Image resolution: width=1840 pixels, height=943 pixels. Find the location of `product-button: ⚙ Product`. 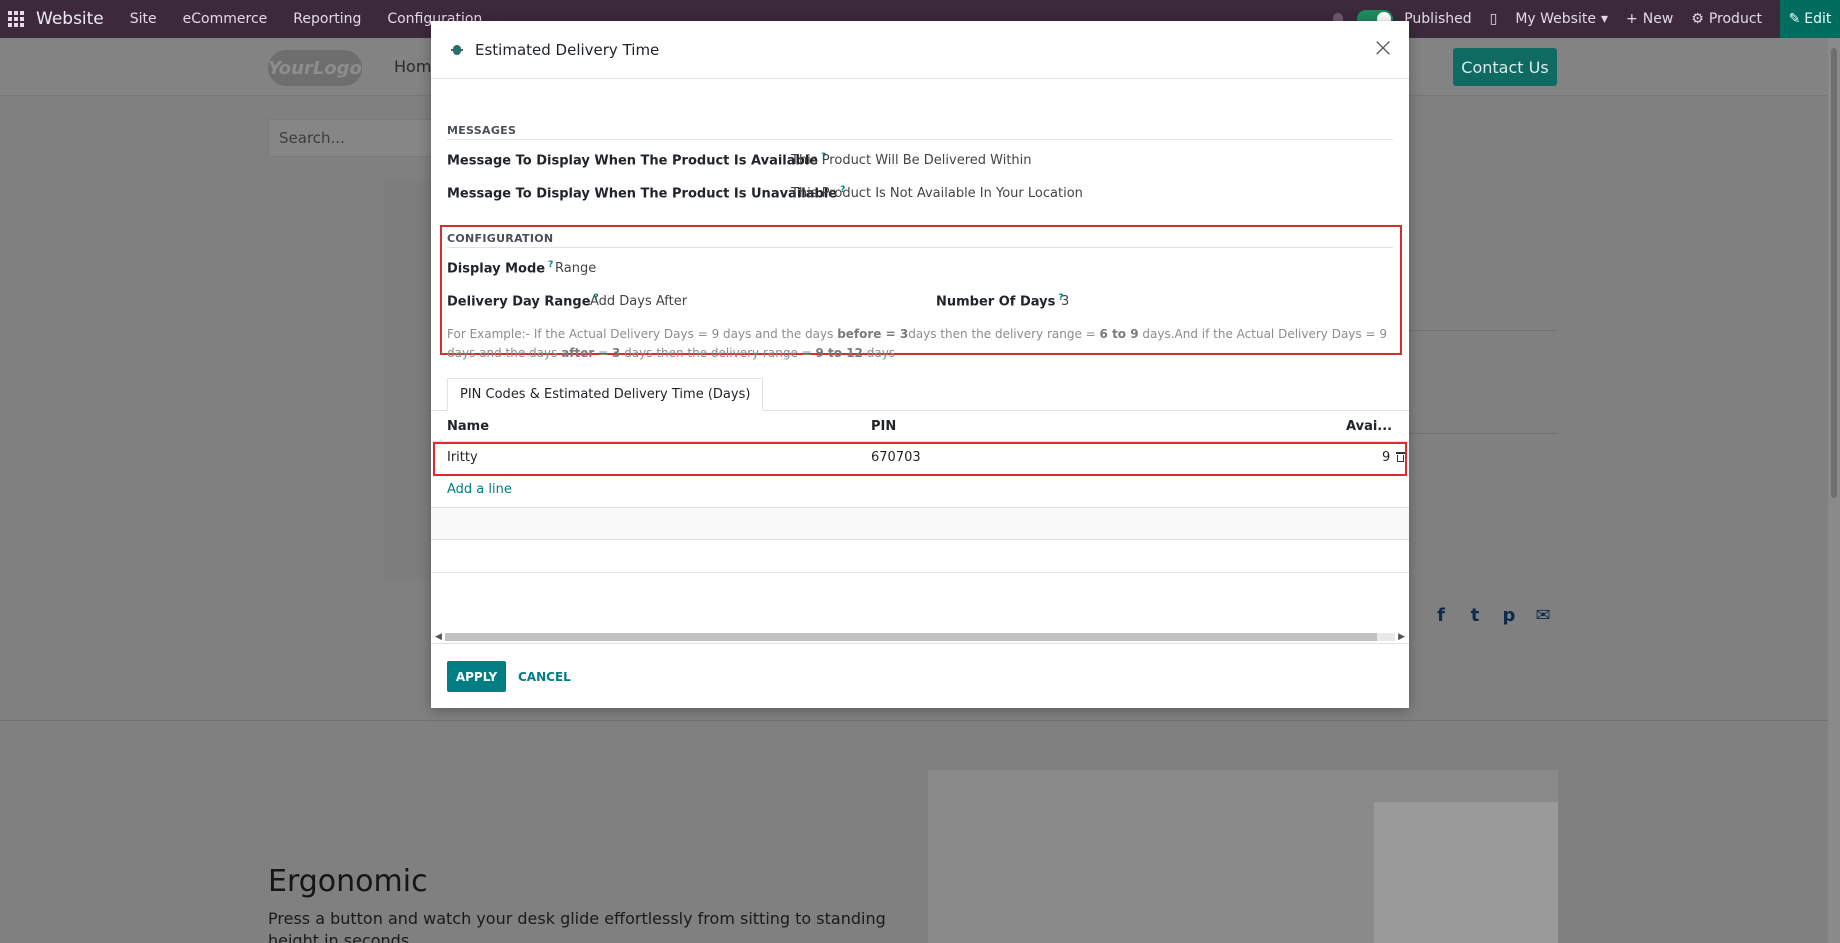

product-button: ⚙ Product is located at coordinates (1726, 19).